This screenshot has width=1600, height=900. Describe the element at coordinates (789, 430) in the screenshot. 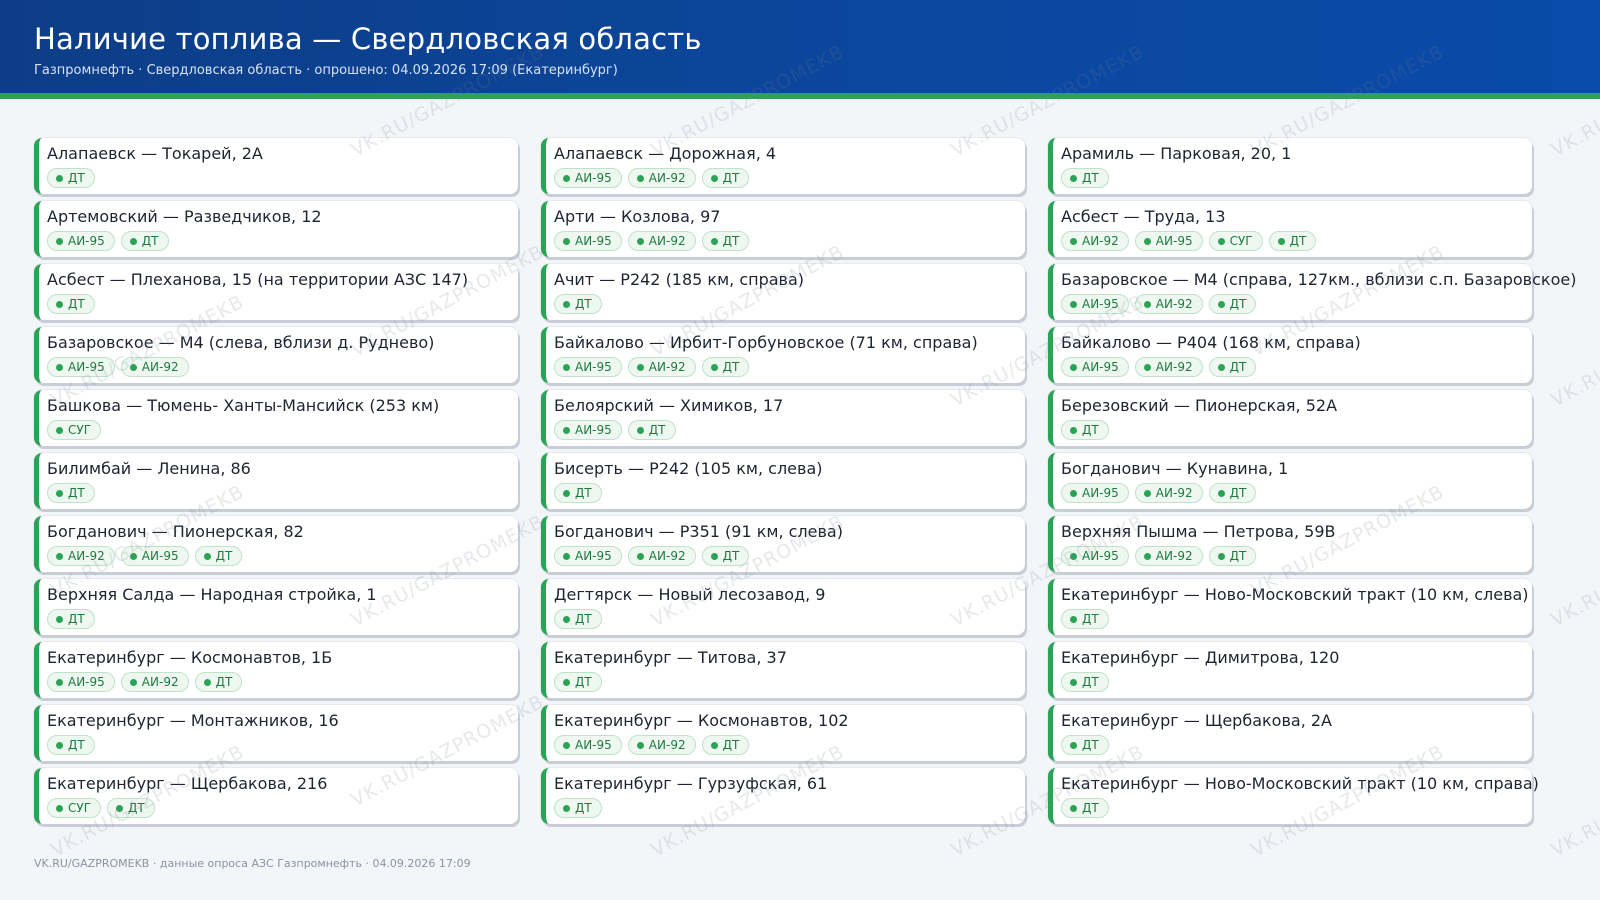

I see `fuel-badges: АИ-95 ДТ` at that location.